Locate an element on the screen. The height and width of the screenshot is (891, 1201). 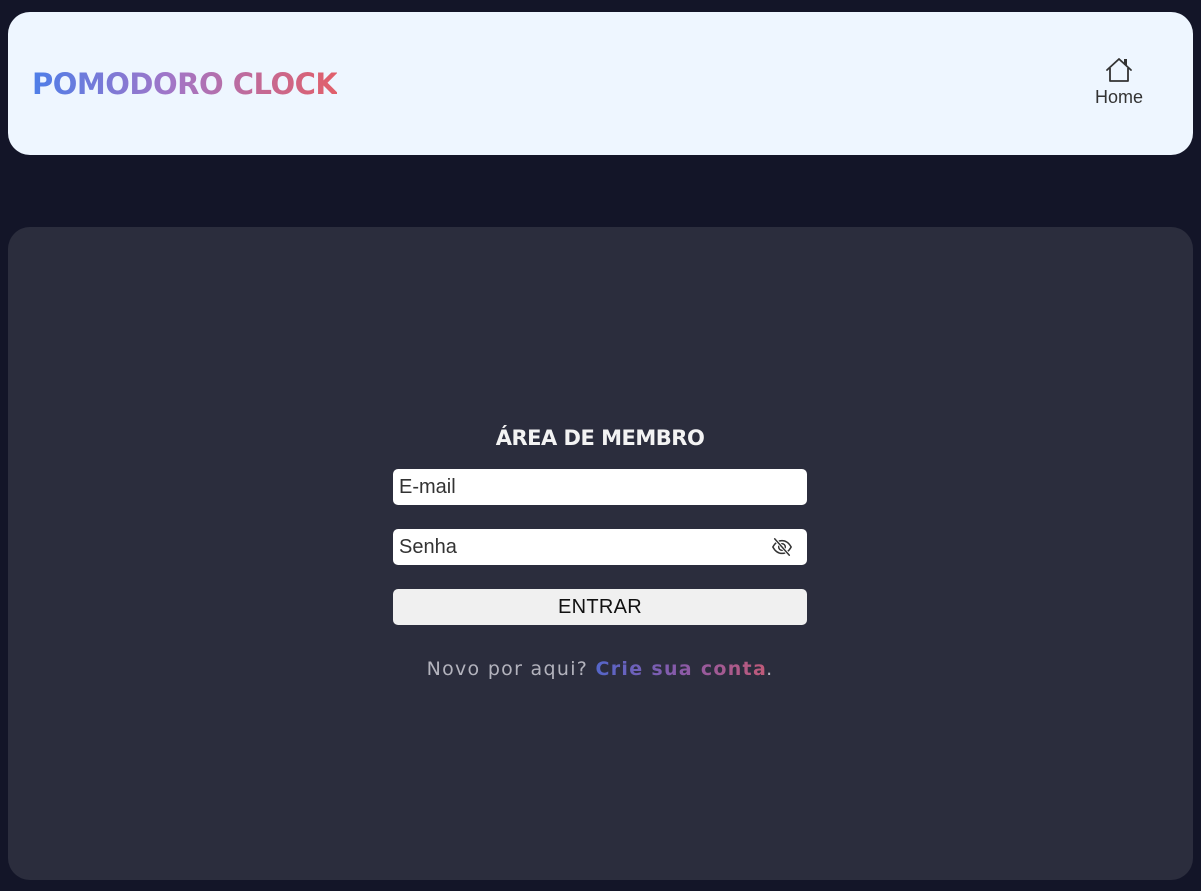
signup-prompt-line: Novo por aqui? Crie sua conta. is located at coordinates (600, 669).